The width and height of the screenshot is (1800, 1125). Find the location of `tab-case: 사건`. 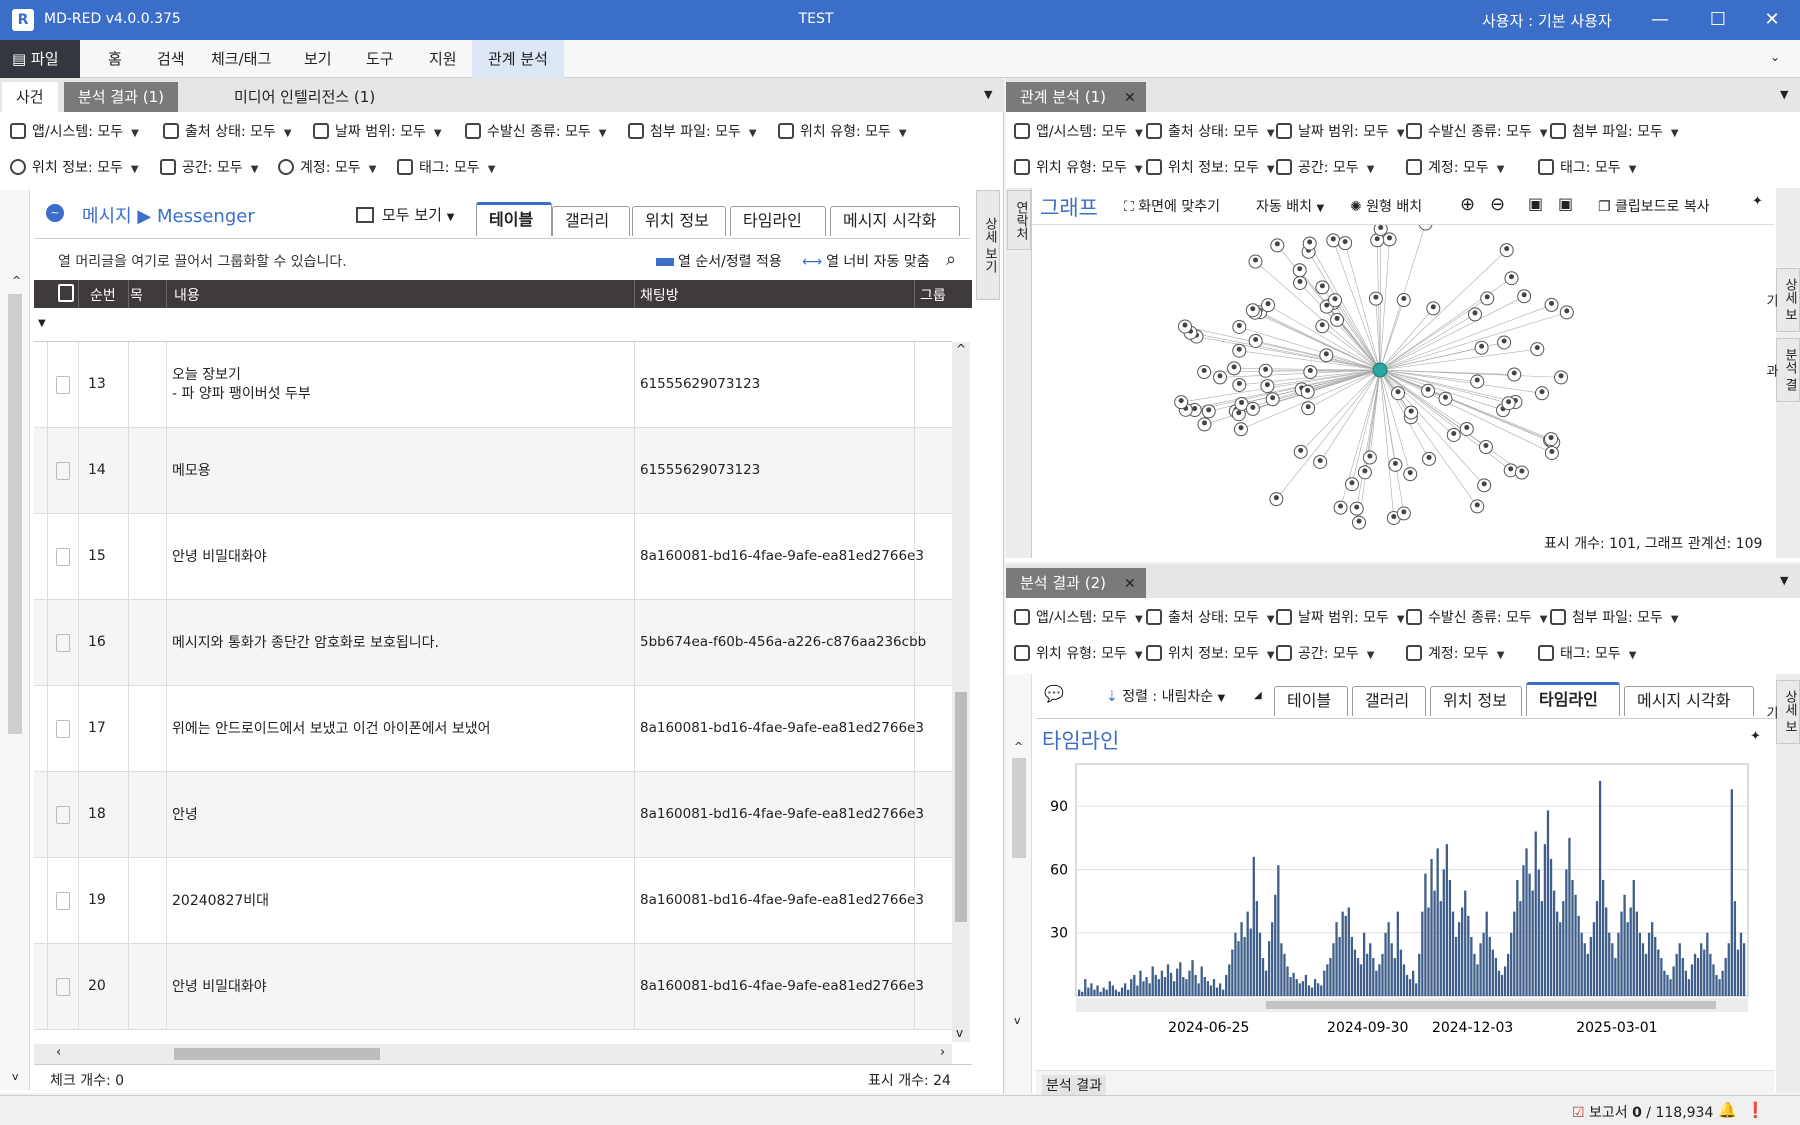

tab-case: 사건 is located at coordinates (30, 97).